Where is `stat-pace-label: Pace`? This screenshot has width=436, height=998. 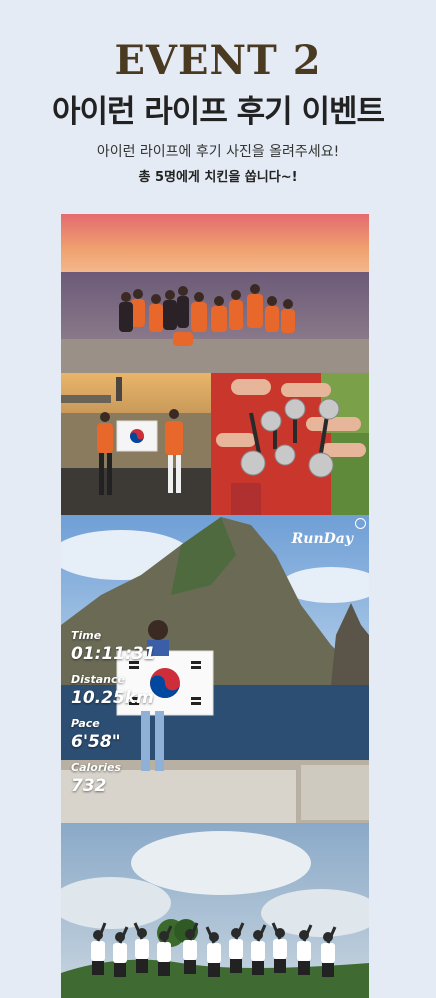
stat-pace-label: Pace is located at coordinates (85, 723).